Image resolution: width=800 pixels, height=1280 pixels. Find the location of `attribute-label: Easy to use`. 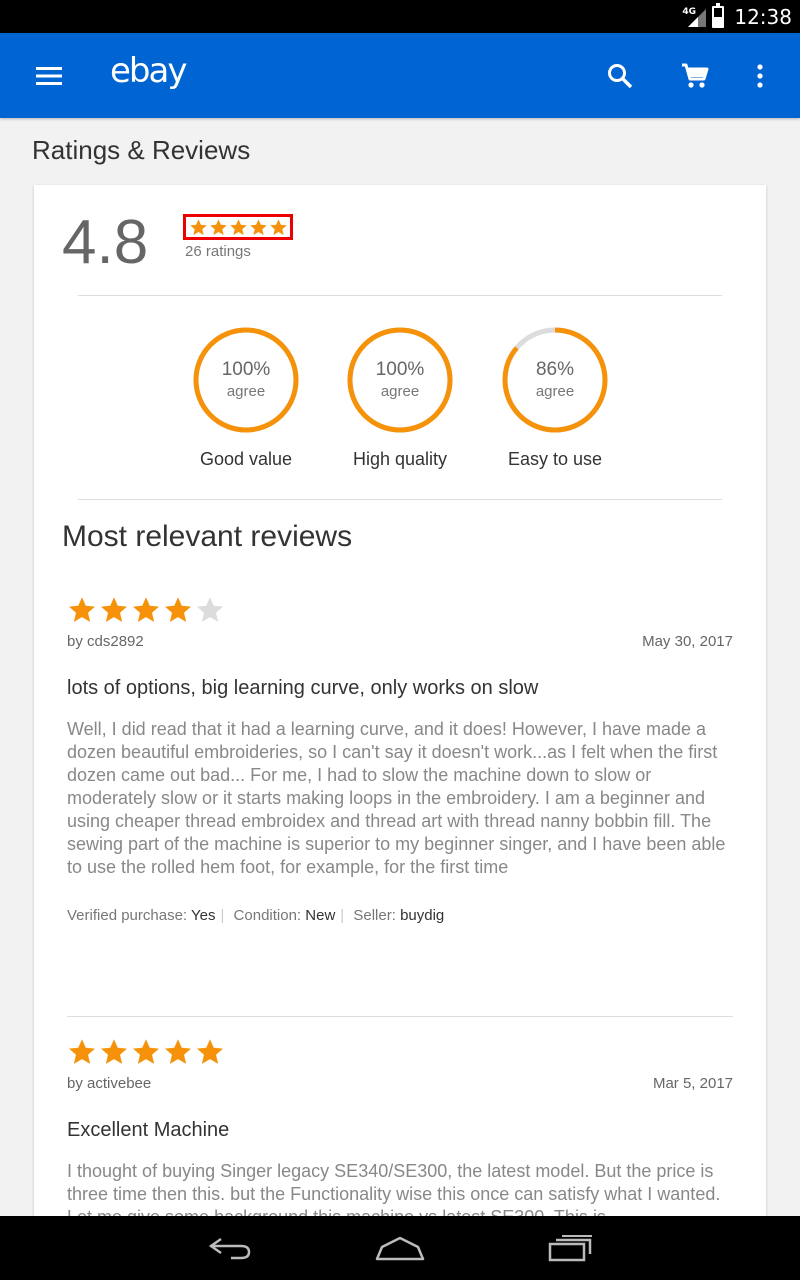

attribute-label: Easy to use is located at coordinates (555, 459).